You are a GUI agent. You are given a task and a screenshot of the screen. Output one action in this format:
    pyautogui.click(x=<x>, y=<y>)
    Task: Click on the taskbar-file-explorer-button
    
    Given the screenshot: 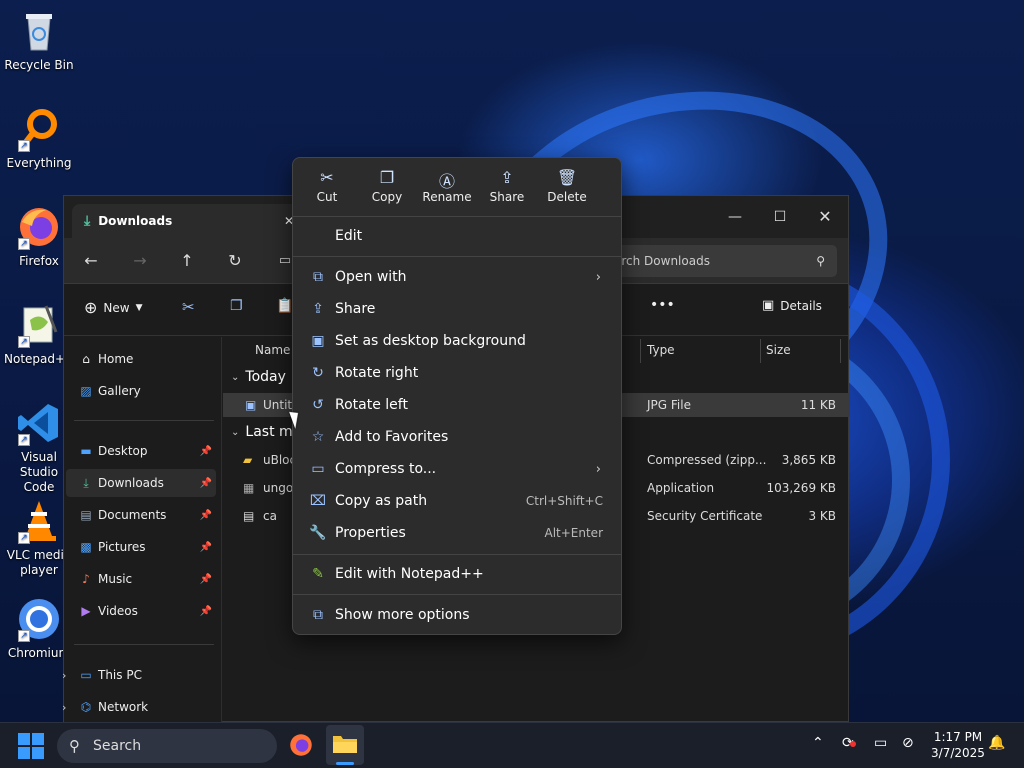 What is the action you would take?
    pyautogui.click(x=345, y=745)
    